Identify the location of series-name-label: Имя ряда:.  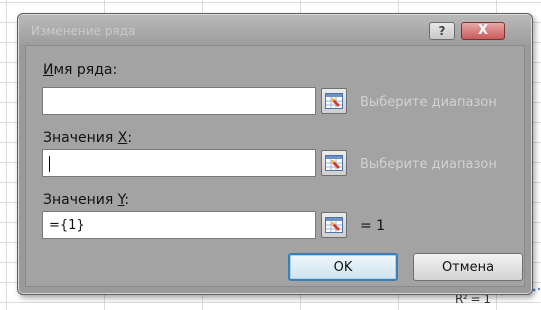
(80, 70).